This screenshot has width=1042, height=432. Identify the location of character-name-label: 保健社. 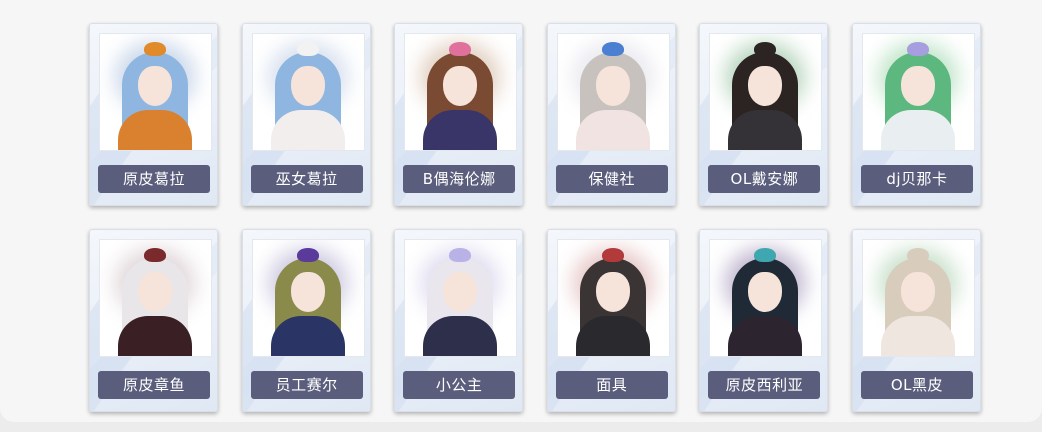
(611, 179).